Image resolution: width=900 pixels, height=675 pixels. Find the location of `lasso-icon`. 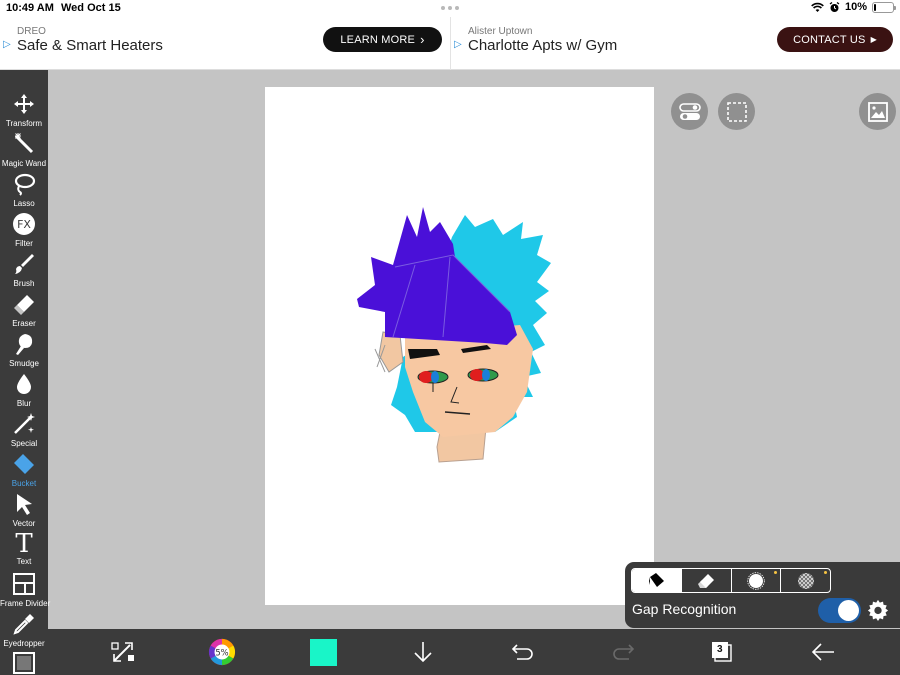

lasso-icon is located at coordinates (25, 184).